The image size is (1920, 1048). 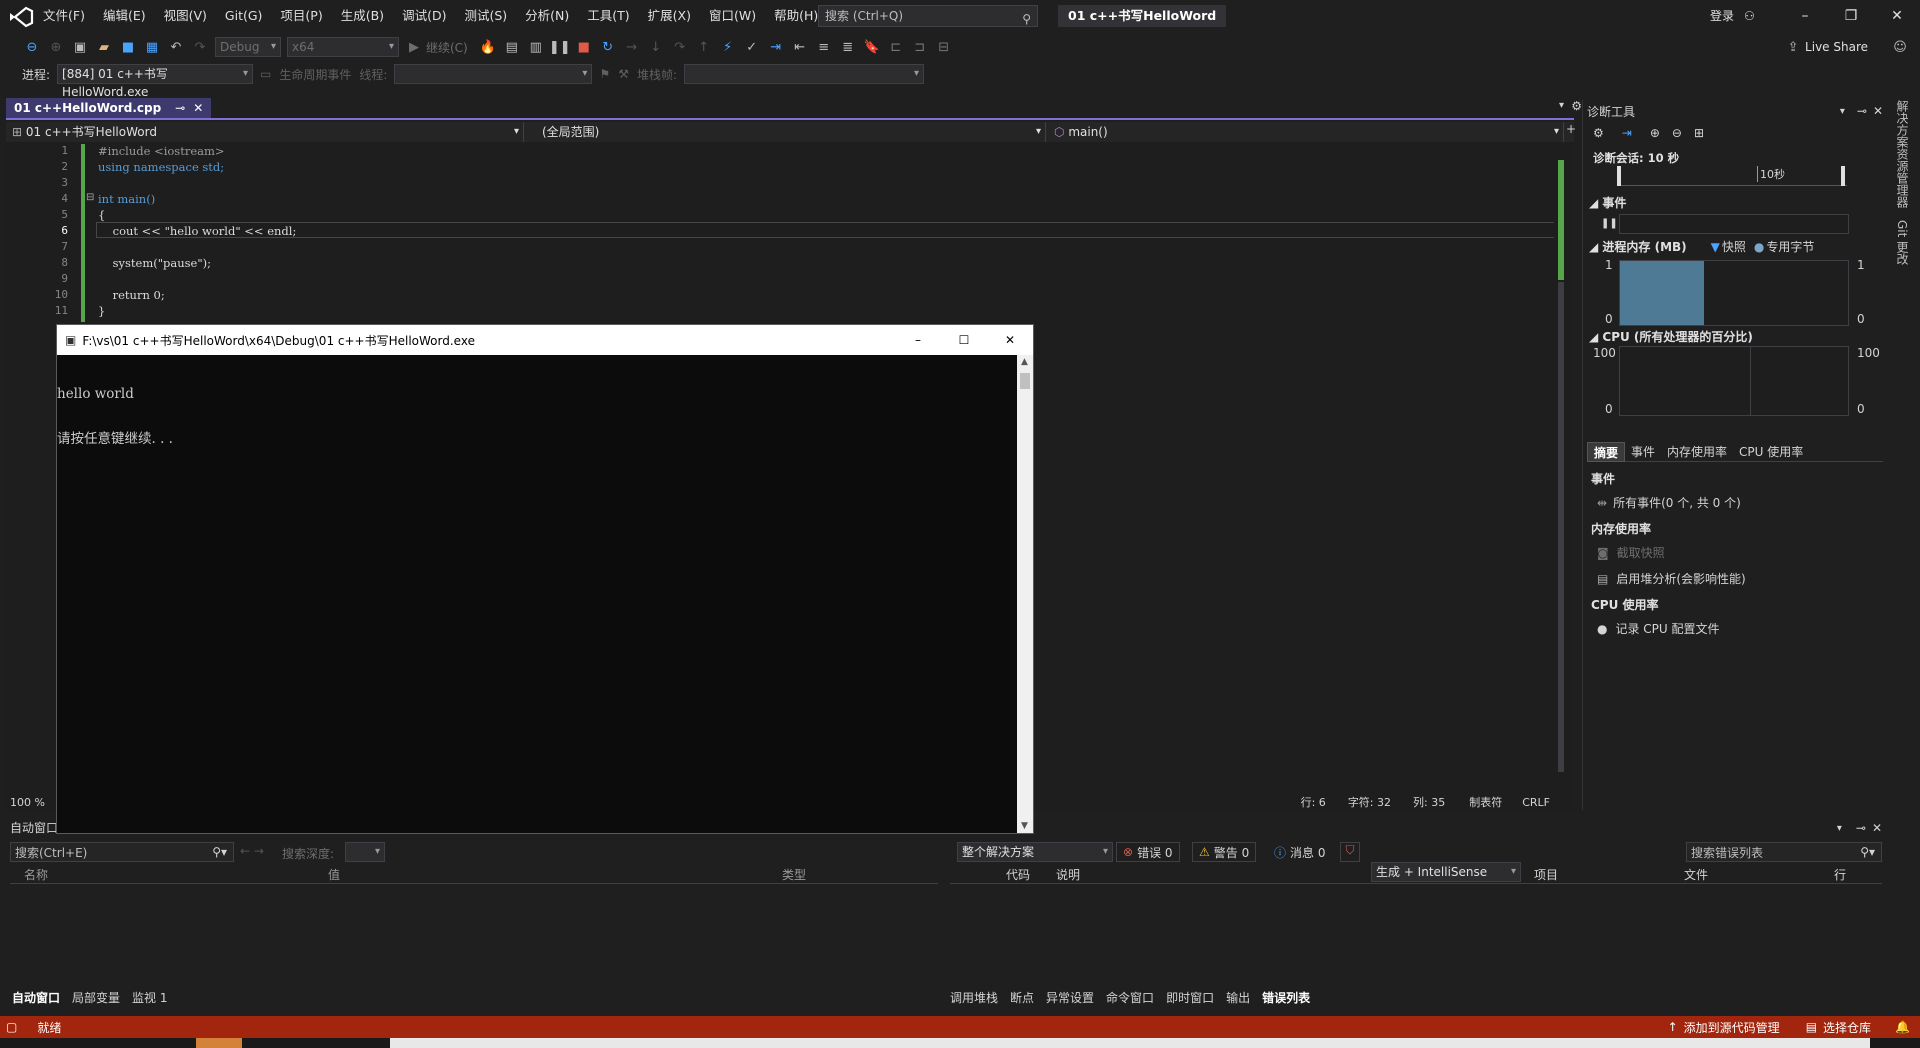 I want to click on menu-file: 文件(F), so click(x=64, y=16).